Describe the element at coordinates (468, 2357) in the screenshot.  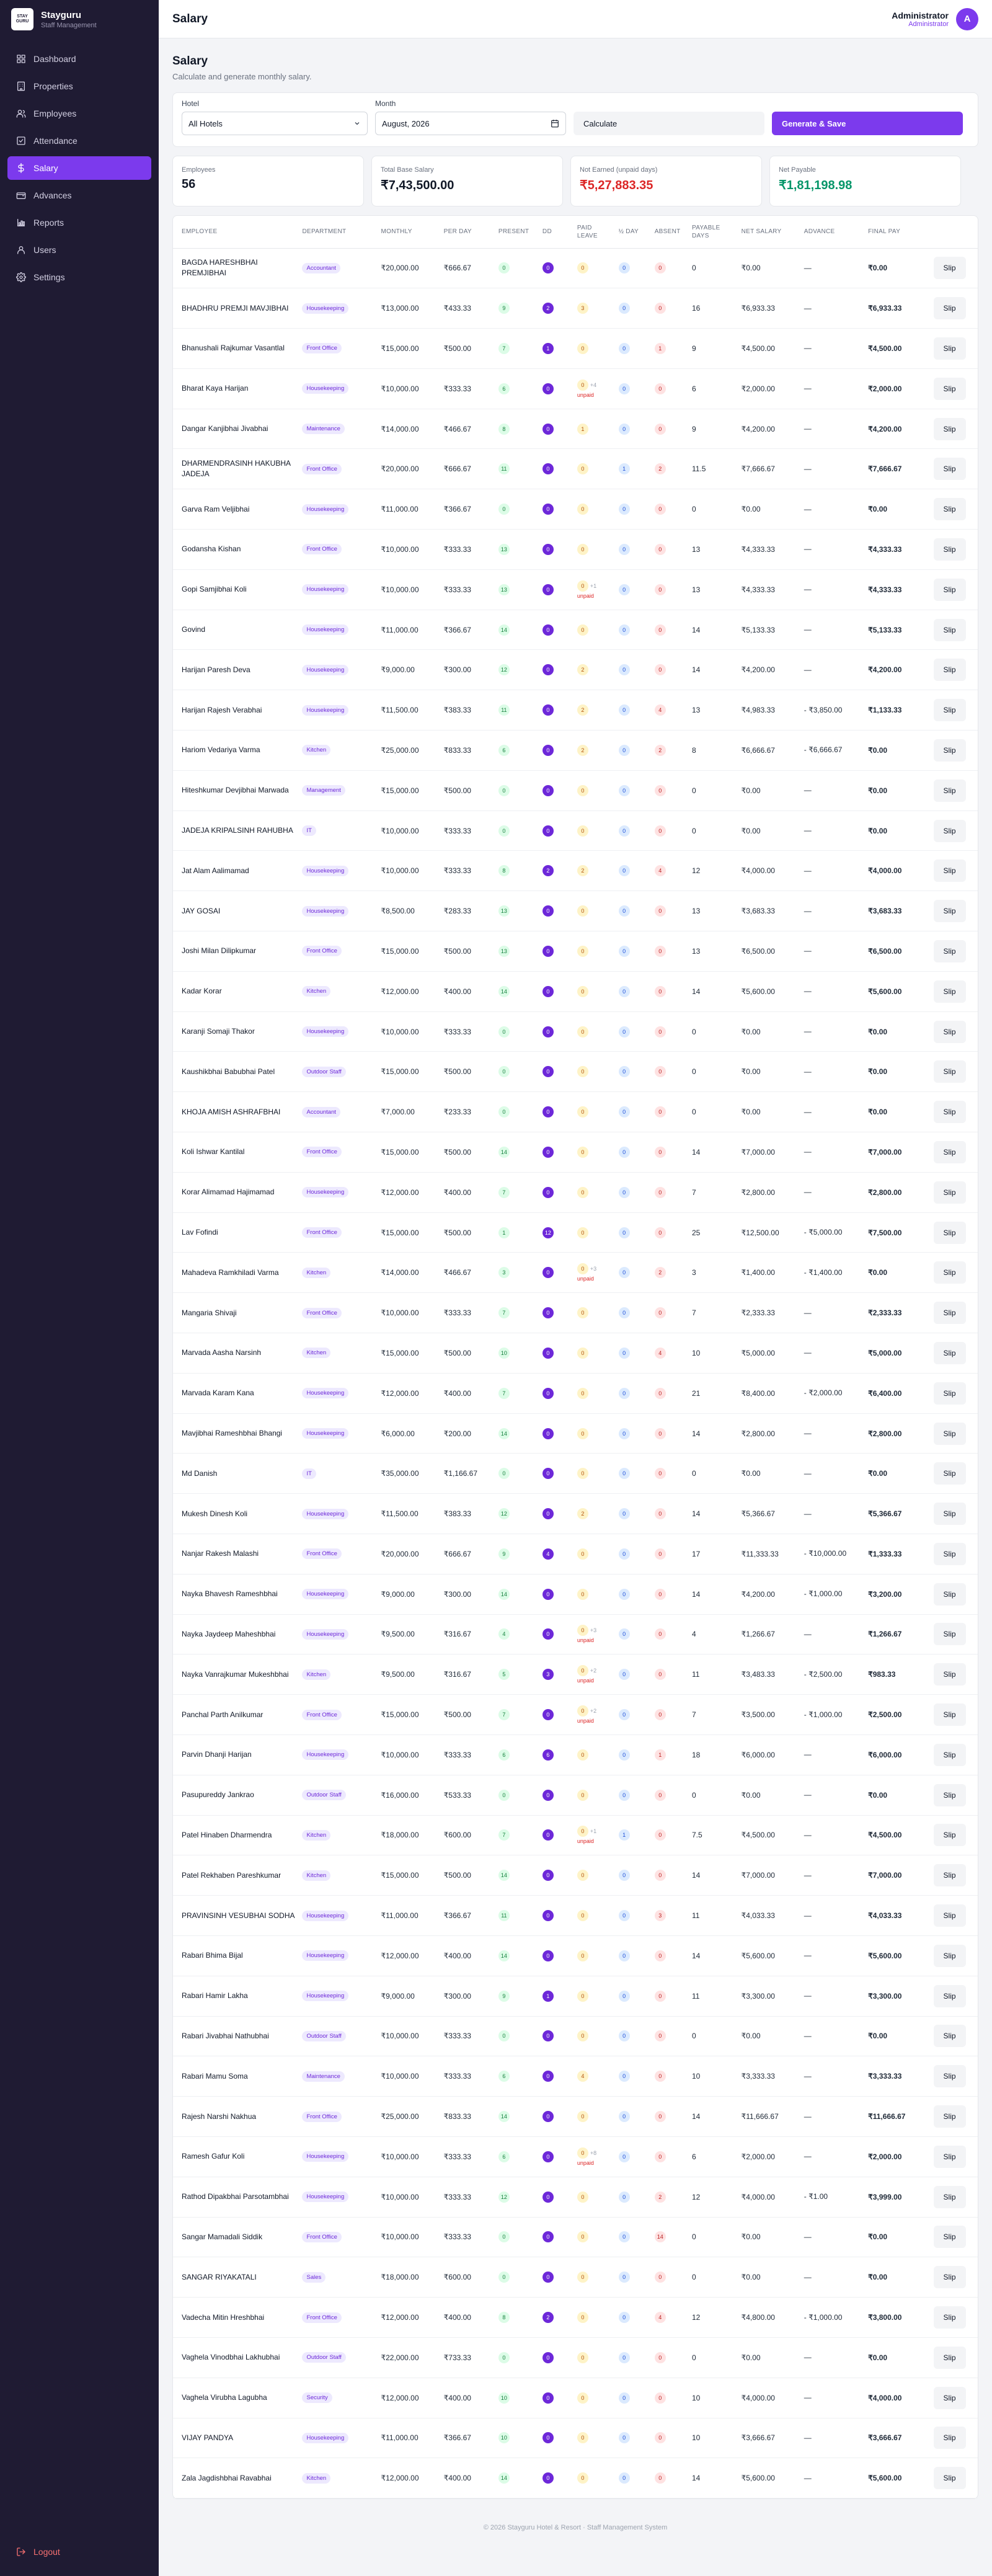
I see `per-day-rate: ₹733.33` at that location.